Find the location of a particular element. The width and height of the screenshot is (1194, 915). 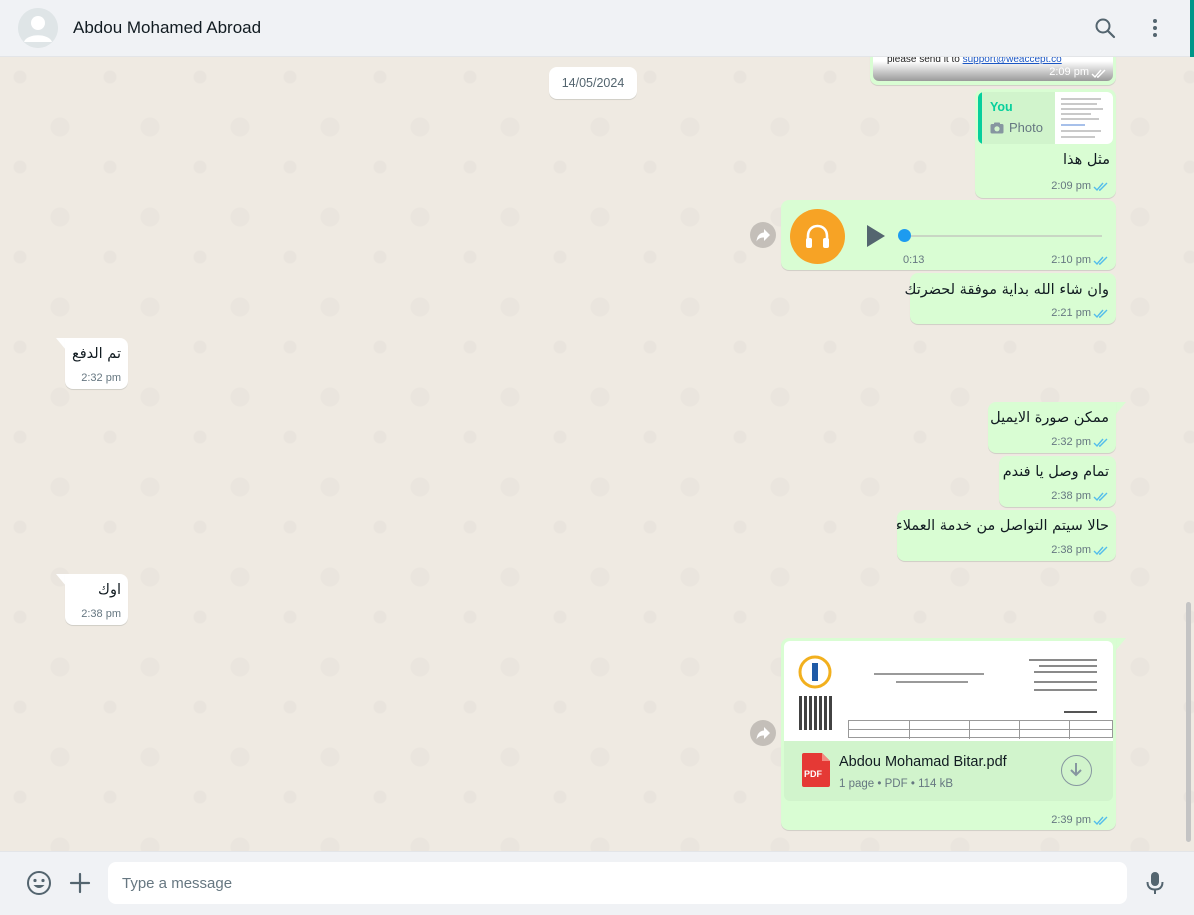

message-bubble-text: تمام وصل يا فندم 2:38 pm is located at coordinates (1057, 481).